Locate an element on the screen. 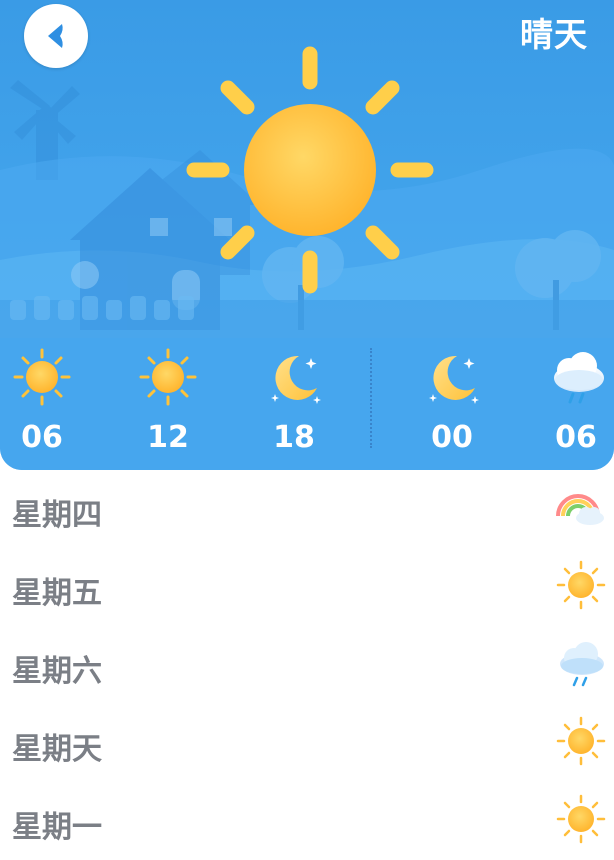  daily-row: 星期六 is located at coordinates (307, 665).